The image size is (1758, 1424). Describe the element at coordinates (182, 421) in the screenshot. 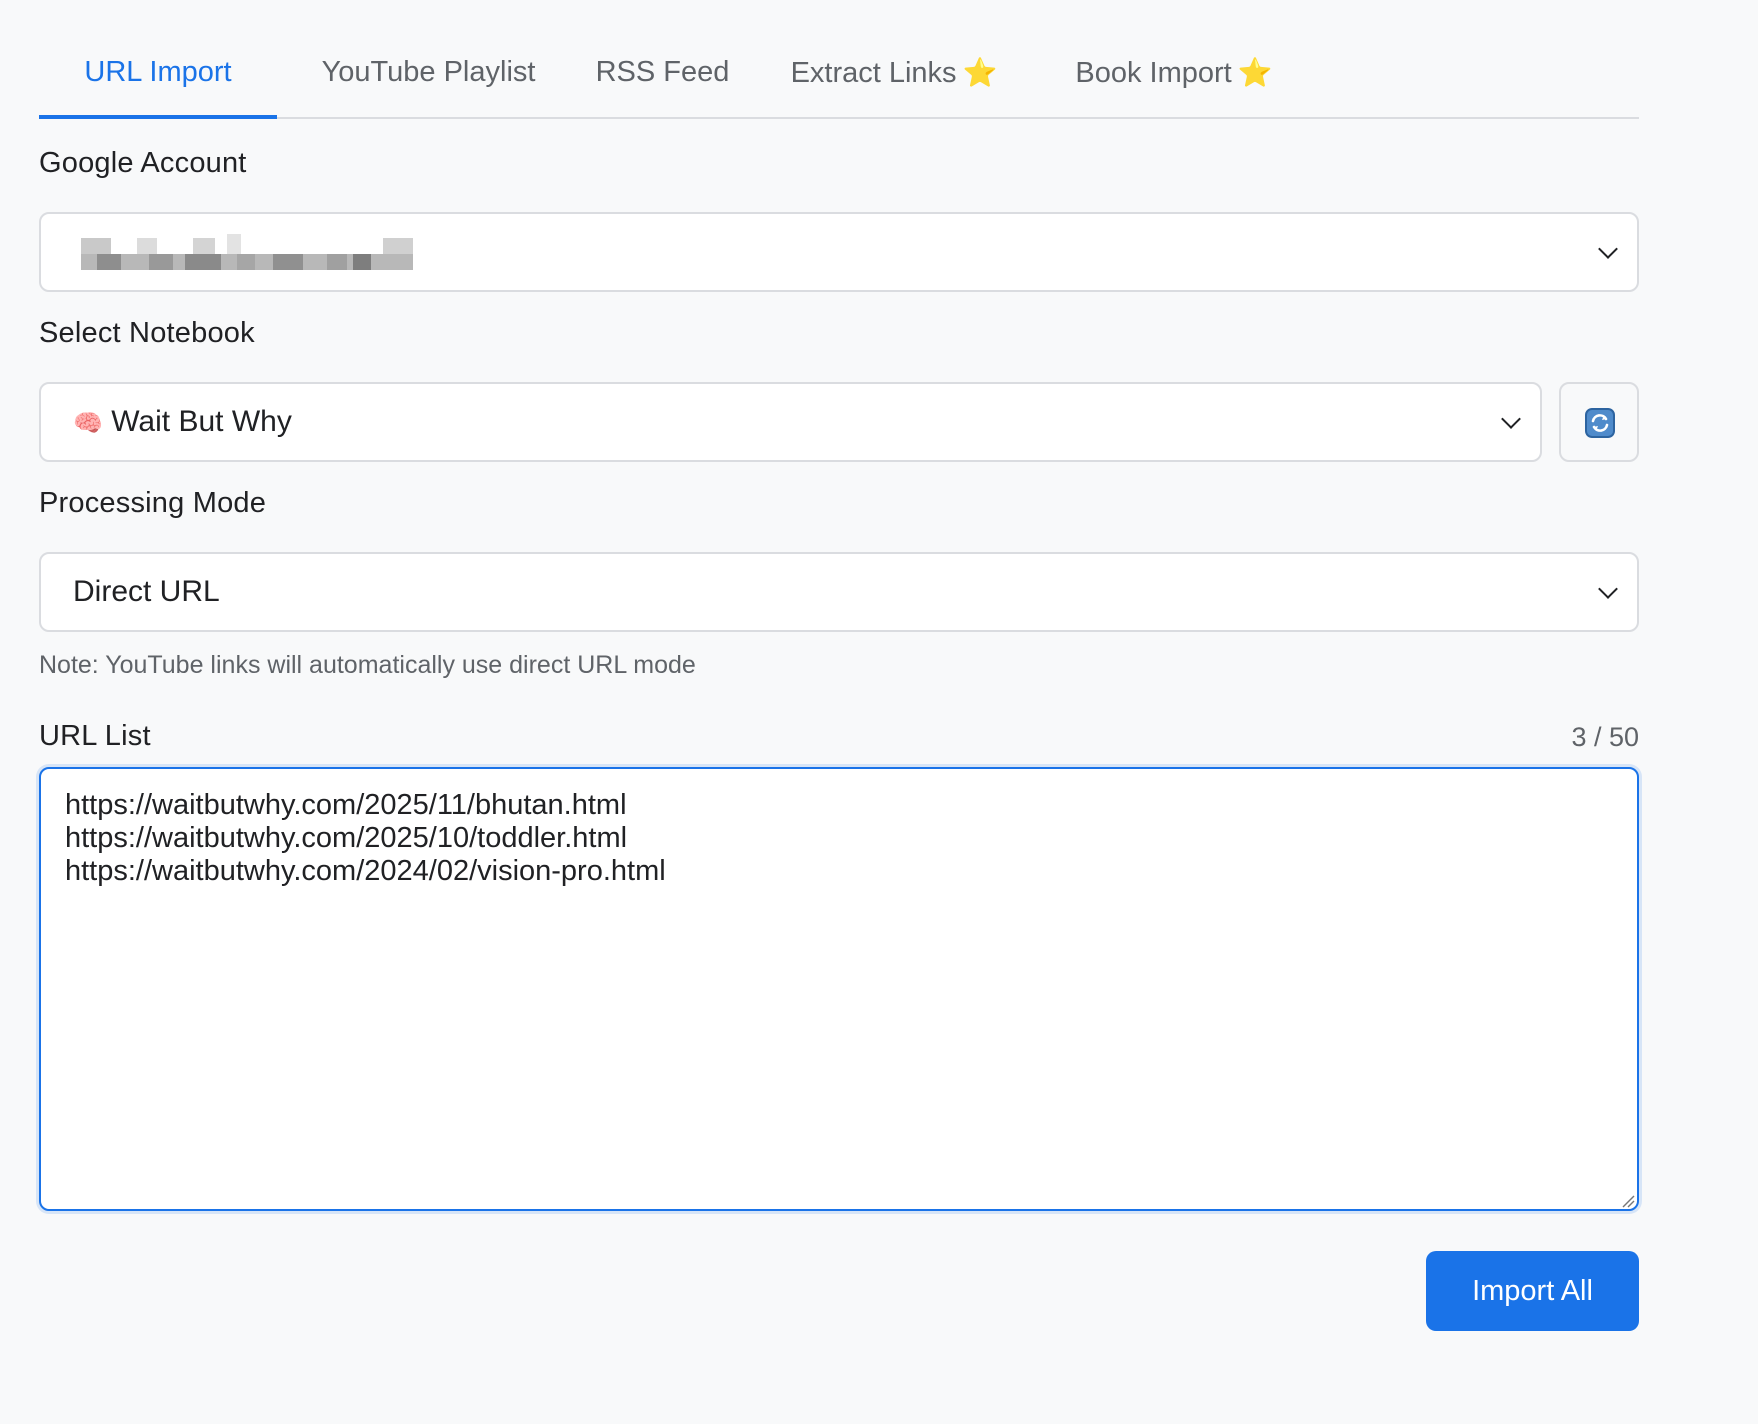

I see `notebook-selected-value: 🧠 Wait But Why` at that location.